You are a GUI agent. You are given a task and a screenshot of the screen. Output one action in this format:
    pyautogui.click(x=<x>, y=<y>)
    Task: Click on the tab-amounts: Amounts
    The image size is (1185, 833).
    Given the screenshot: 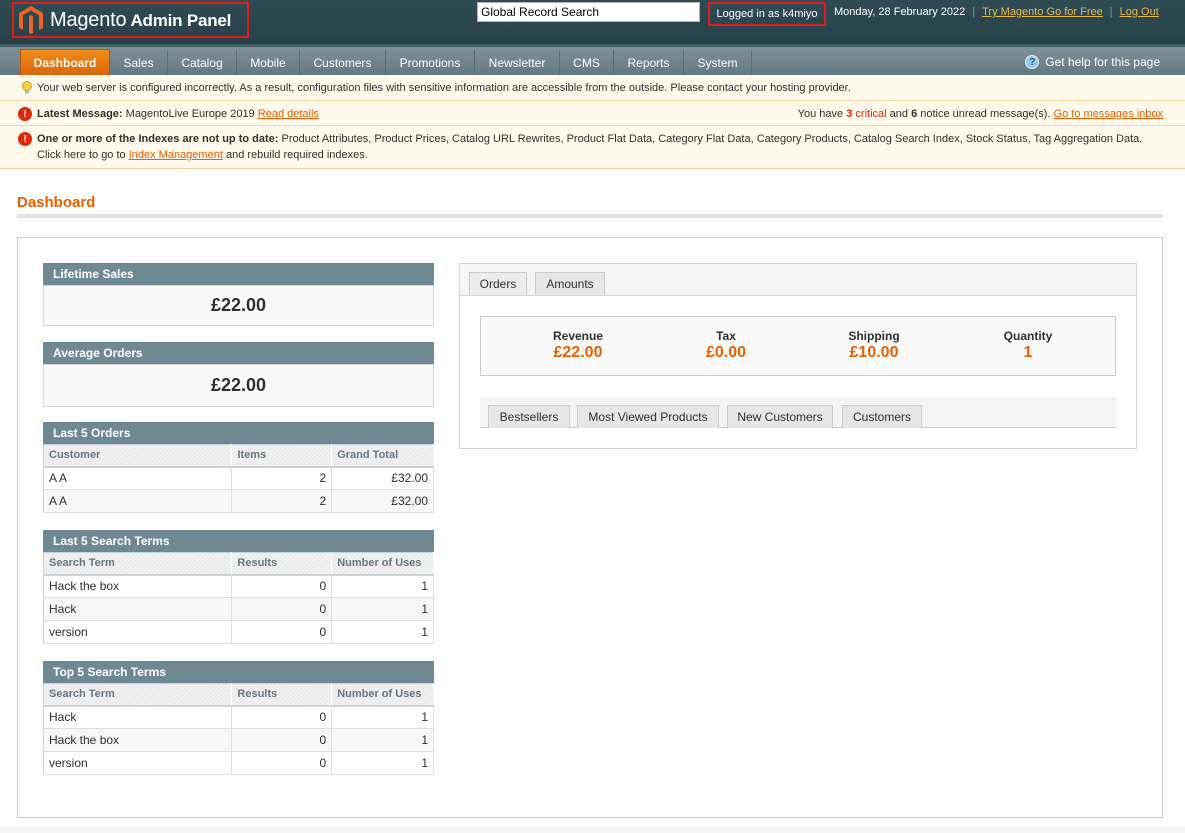 What is the action you would take?
    pyautogui.click(x=570, y=283)
    